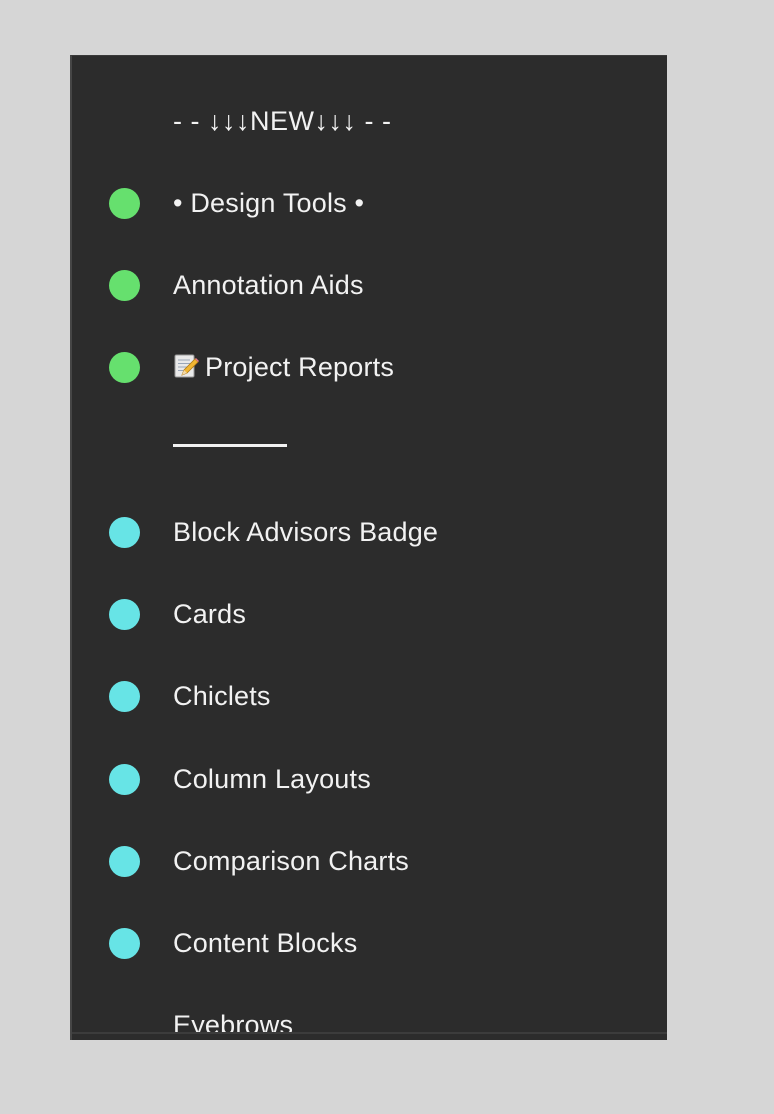 This screenshot has height=1114, width=774. What do you see at coordinates (369, 943) in the screenshot?
I see `list-item-content-blocks: Content Blocks` at bounding box center [369, 943].